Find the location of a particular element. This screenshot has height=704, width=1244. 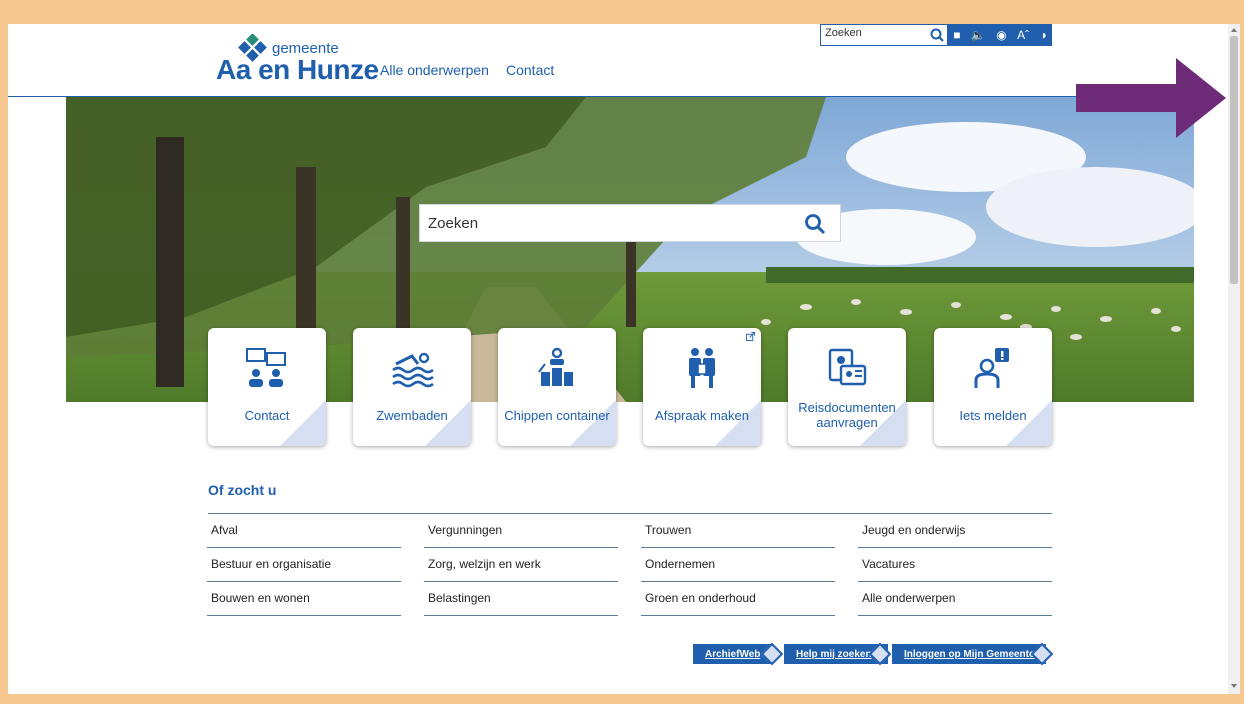

external-link-icon is located at coordinates (750, 336).